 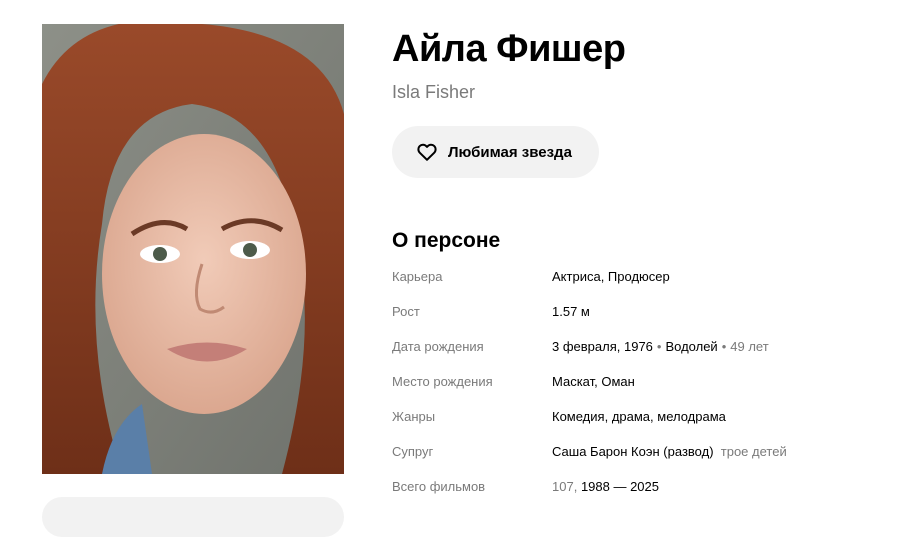 I want to click on info-row-genres: Жанры Комедия, драма, мелодрама, so click(x=632, y=426).